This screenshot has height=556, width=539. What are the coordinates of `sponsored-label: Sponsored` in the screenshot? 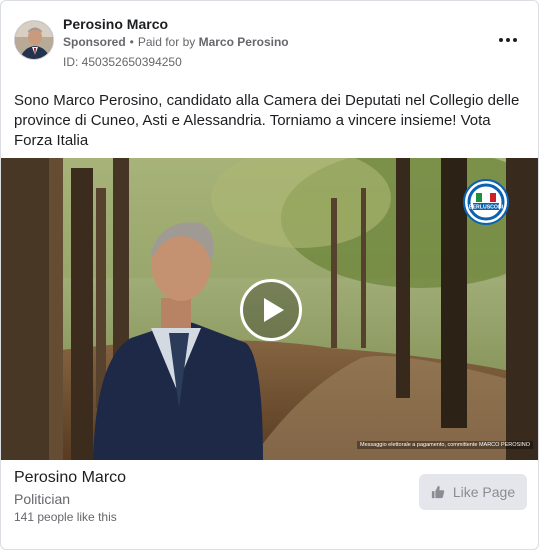 It's located at (94, 42).